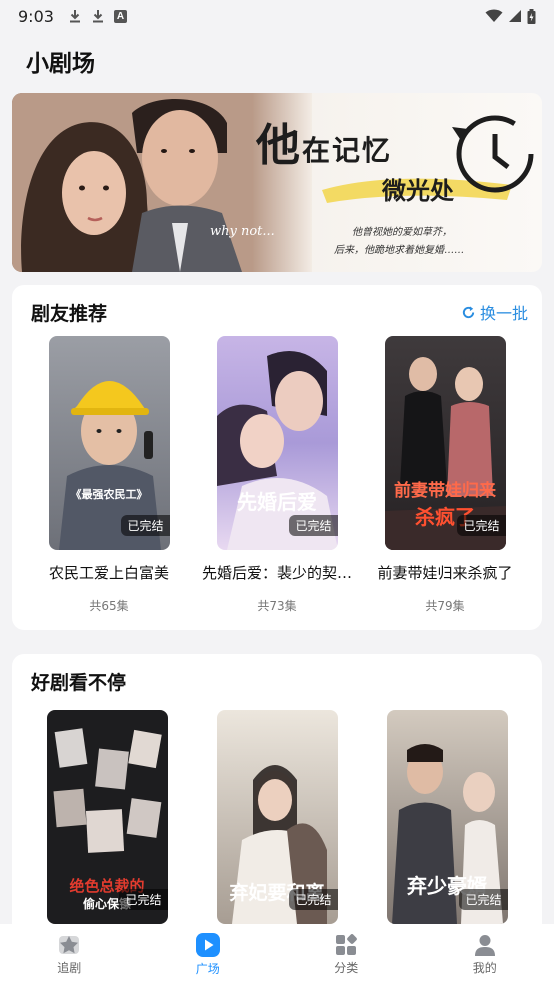 Image resolution: width=554 pixels, height=984 pixels. I want to click on tab-follow: 追剧, so click(69, 954).